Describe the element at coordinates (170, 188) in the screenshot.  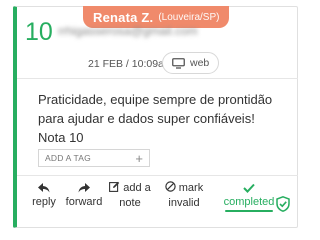
I see `block-icon` at that location.